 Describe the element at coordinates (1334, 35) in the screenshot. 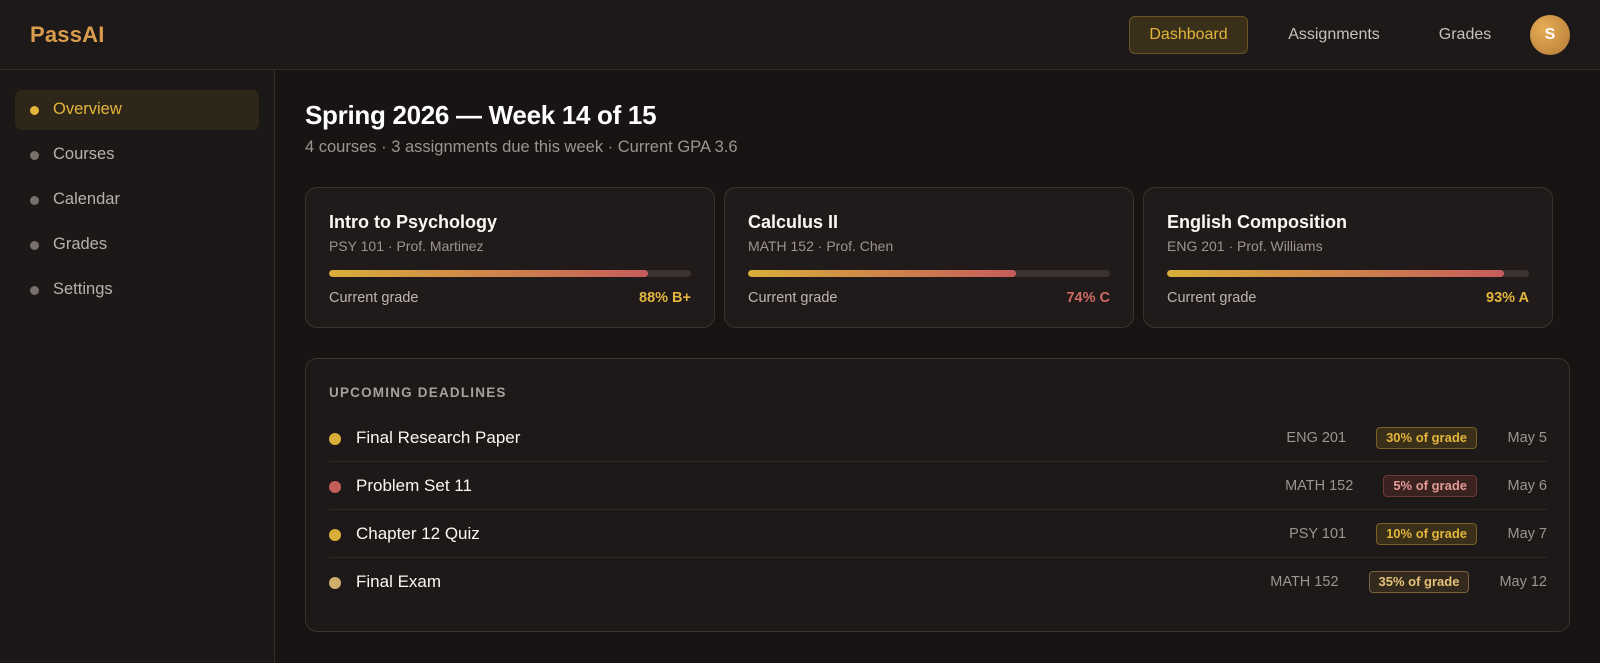

I see `nav-assignments: Assignments` at that location.